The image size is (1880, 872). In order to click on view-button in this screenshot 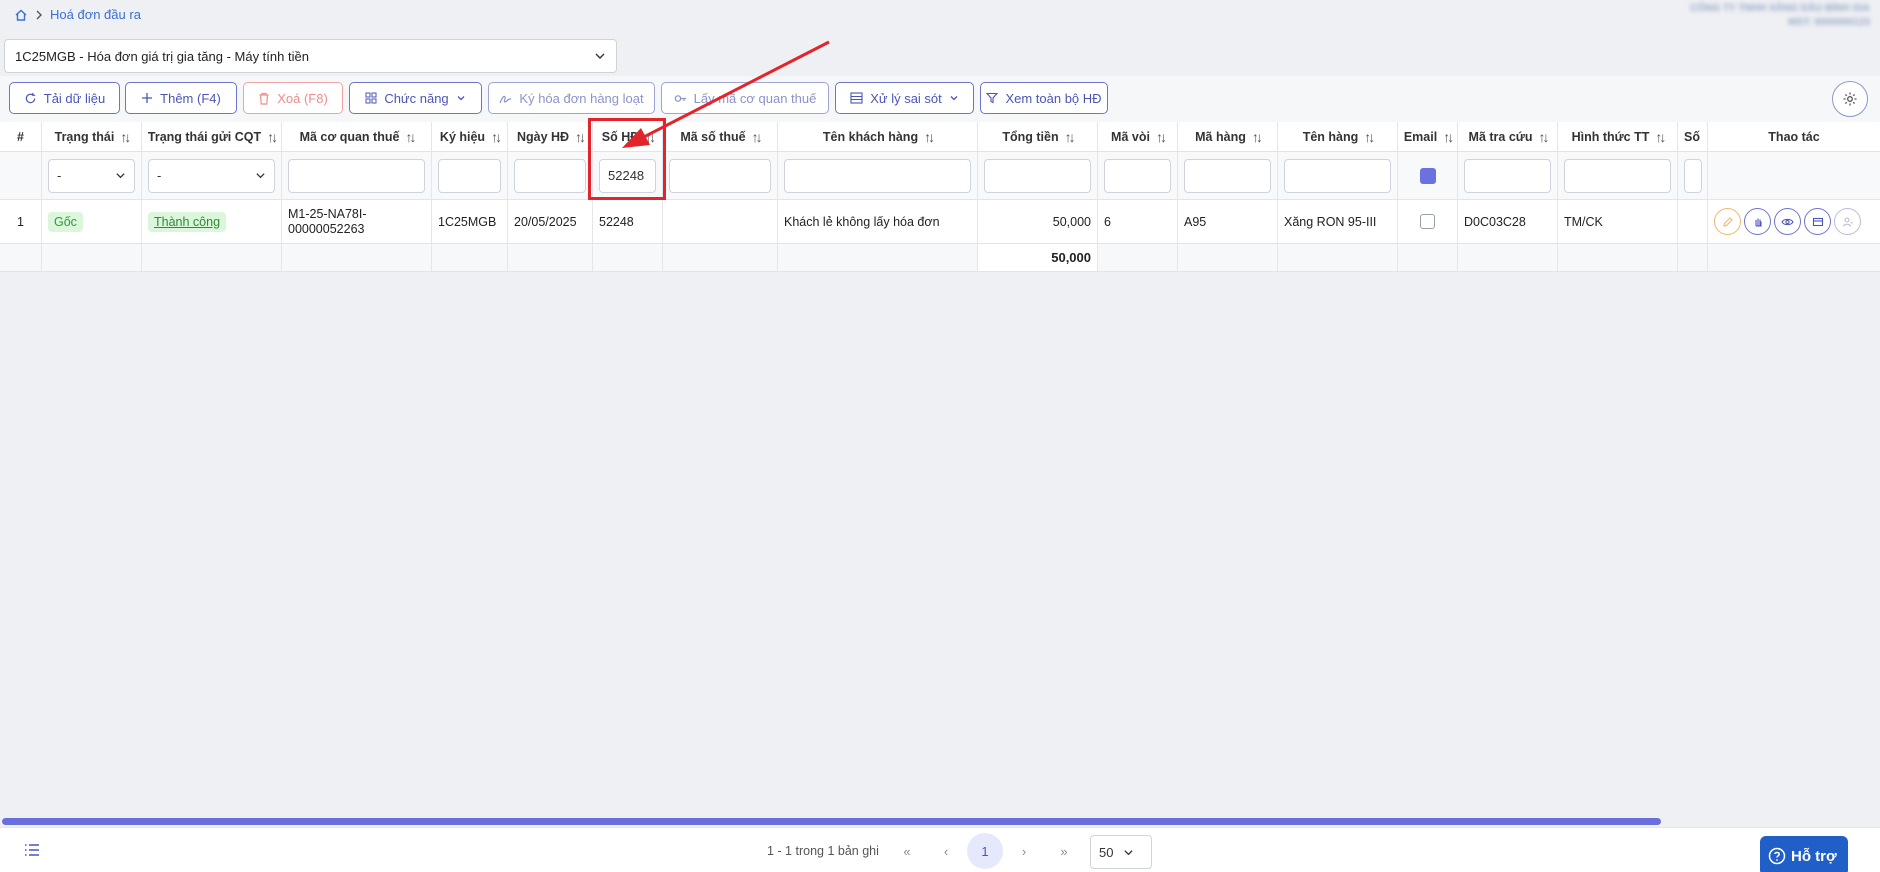, I will do `click(1787, 221)`.